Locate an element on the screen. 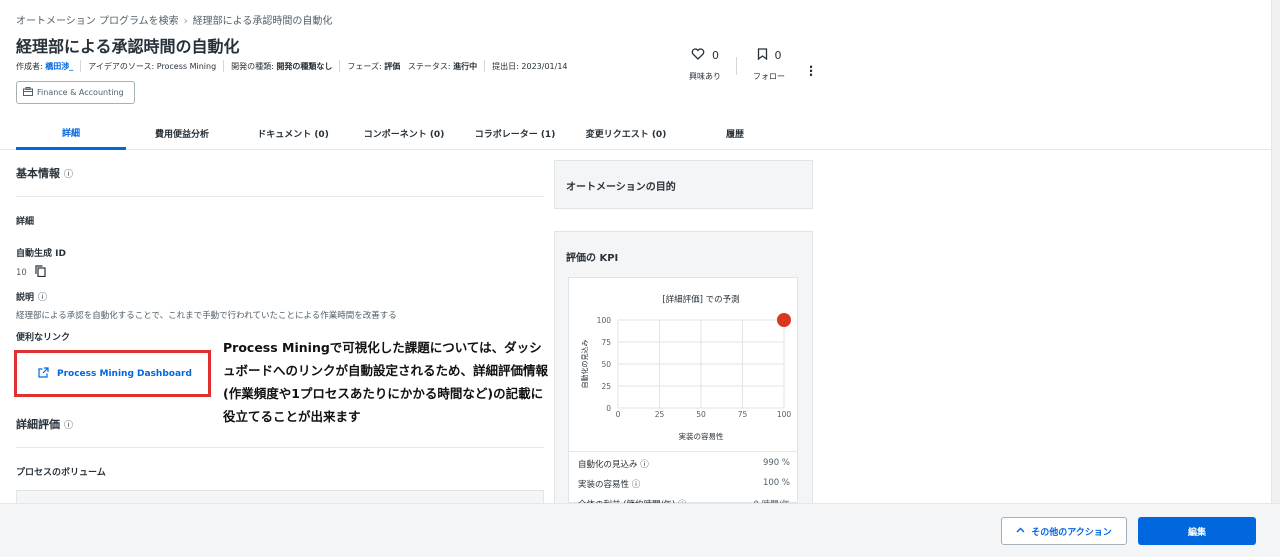 The width and height of the screenshot is (1280, 557). external-link-icon is located at coordinates (43, 374).